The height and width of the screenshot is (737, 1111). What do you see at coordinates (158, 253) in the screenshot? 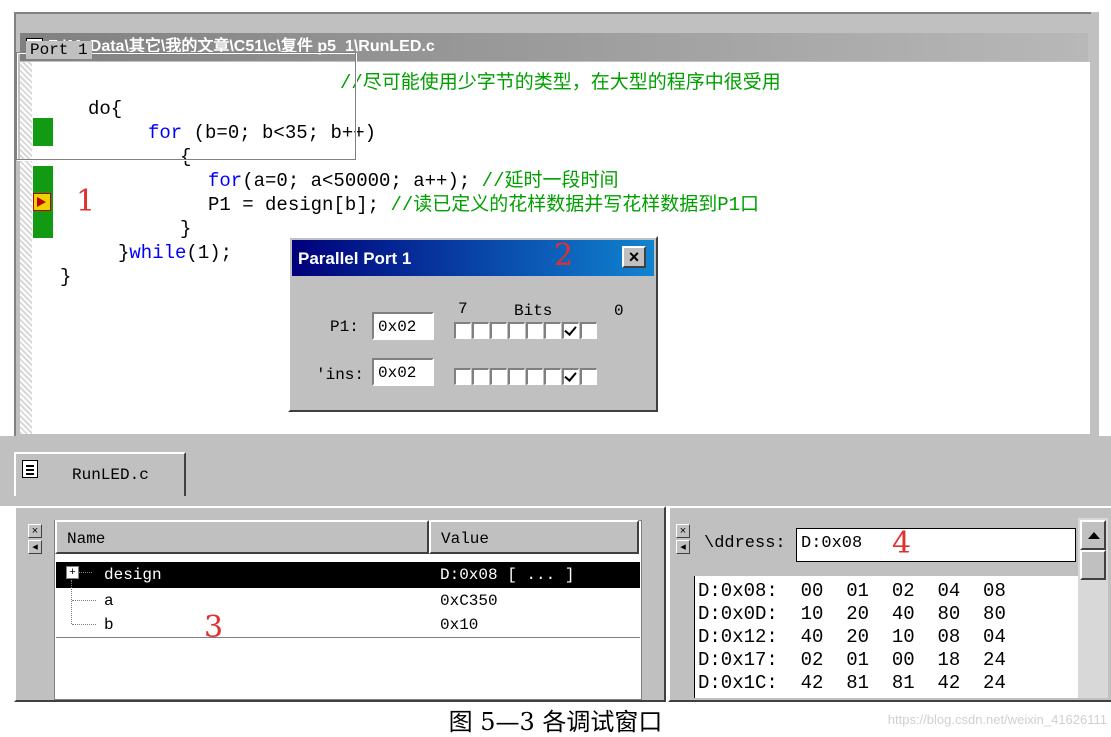
I see `code-keyword: while` at bounding box center [158, 253].